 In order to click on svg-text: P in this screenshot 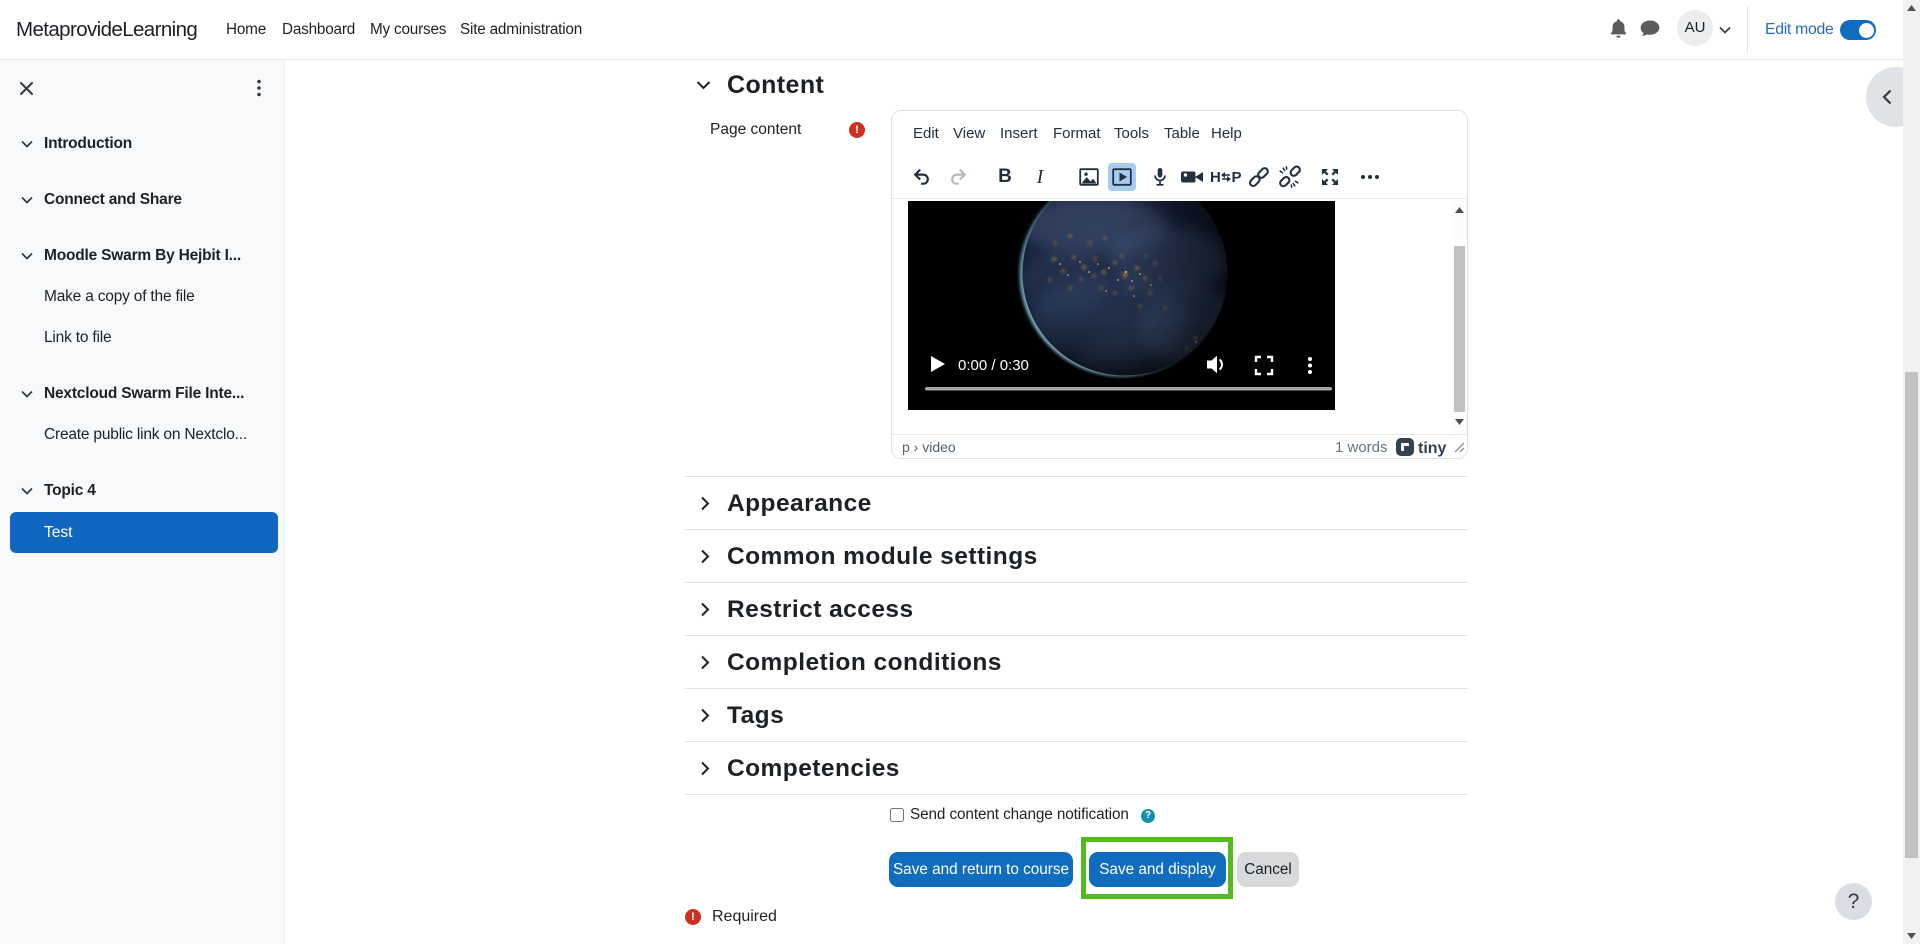, I will do `click(1237, 177)`.